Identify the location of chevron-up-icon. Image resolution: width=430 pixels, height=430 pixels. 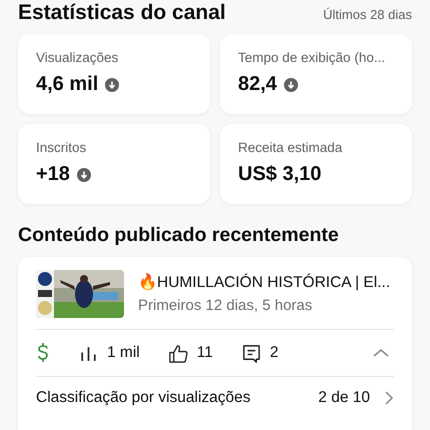
(381, 353).